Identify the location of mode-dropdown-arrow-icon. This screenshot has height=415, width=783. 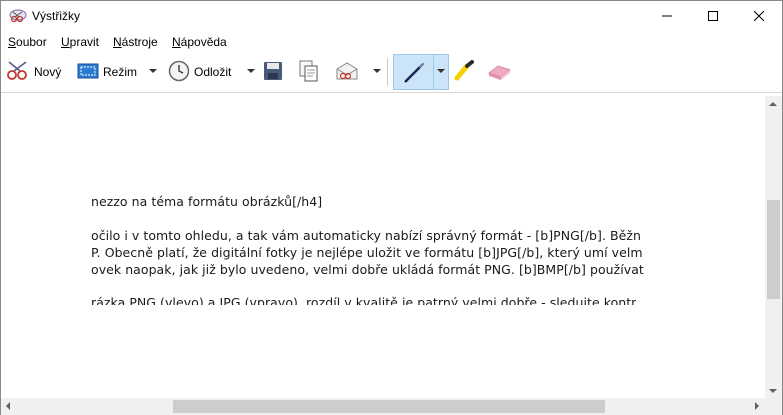
(153, 71).